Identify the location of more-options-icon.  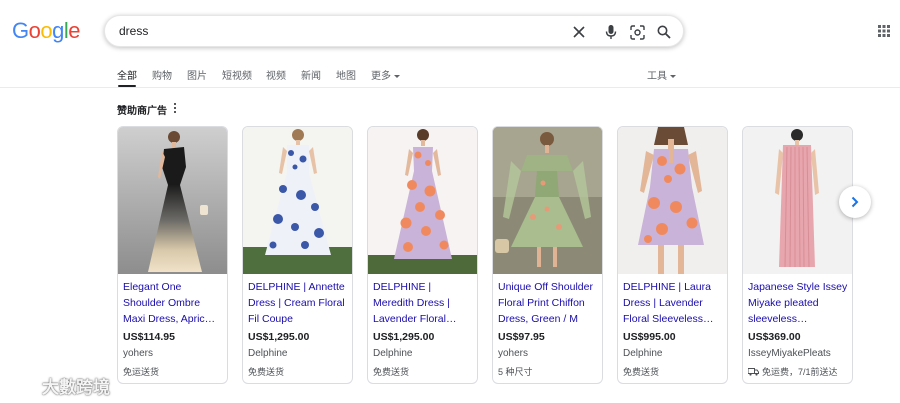
(175, 108).